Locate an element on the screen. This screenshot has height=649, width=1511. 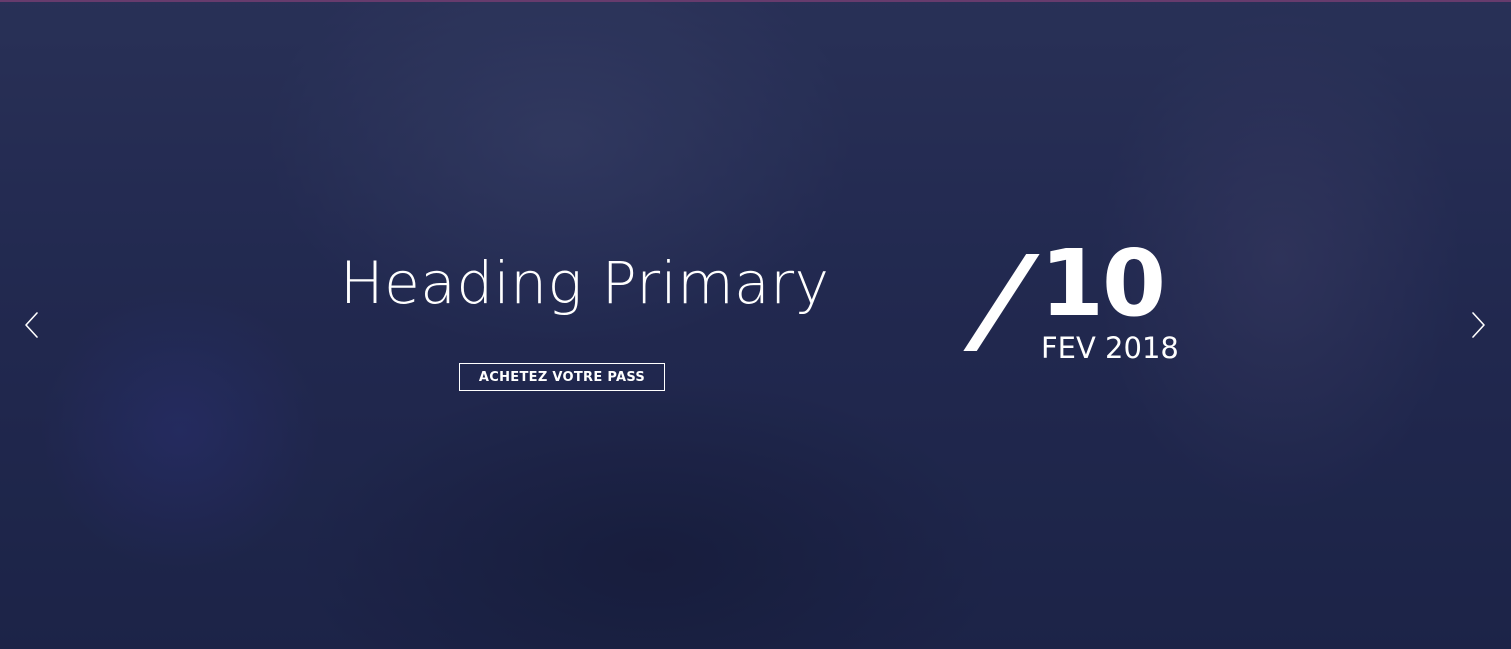
carousel-prev-button is located at coordinates (31, 325).